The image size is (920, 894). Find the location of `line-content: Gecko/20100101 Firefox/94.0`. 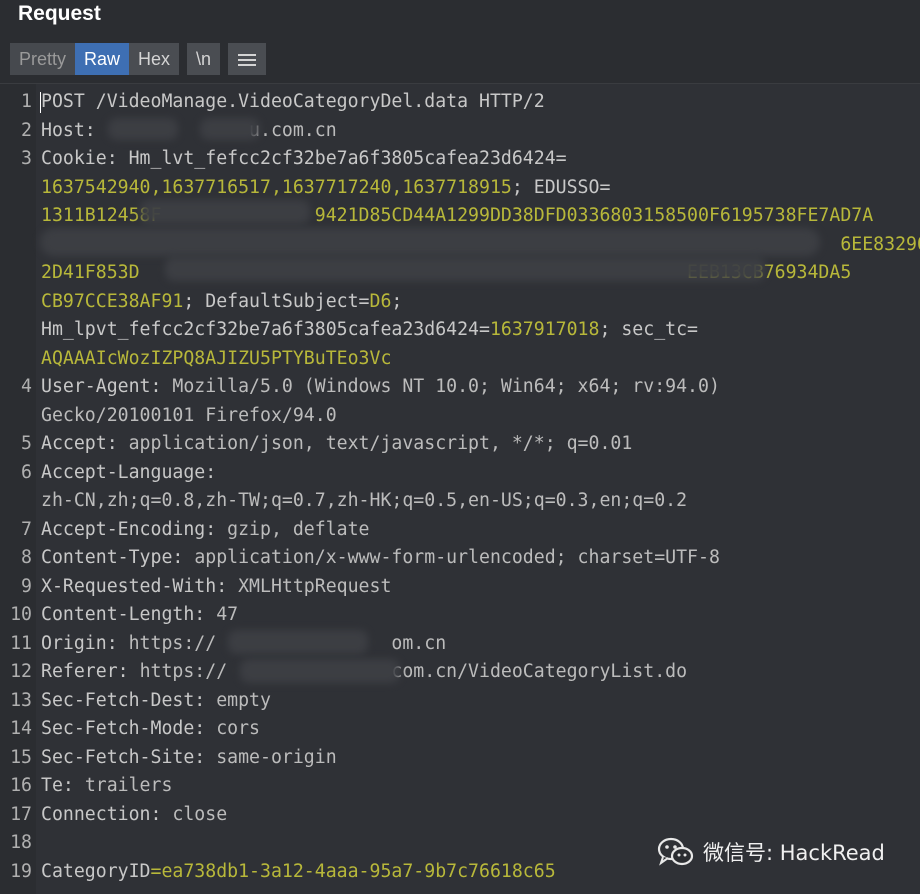

line-content: Gecko/20100101 Firefox/94.0 is located at coordinates (189, 416).